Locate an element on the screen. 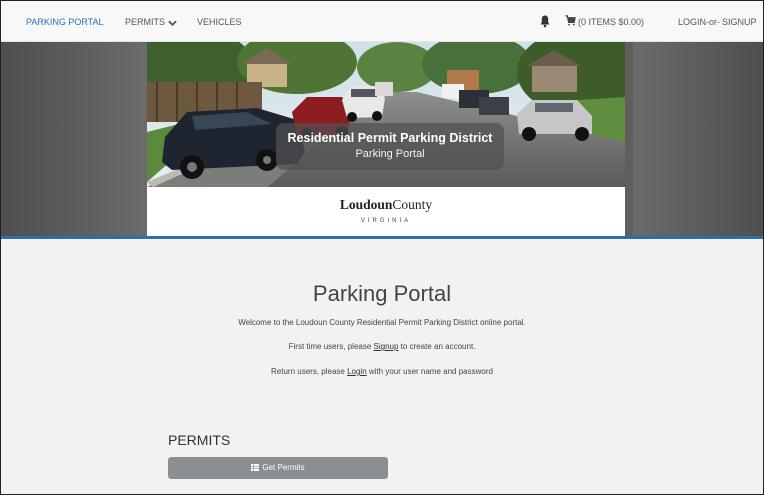  first-time-prefix: First time users, please is located at coordinates (331, 346).